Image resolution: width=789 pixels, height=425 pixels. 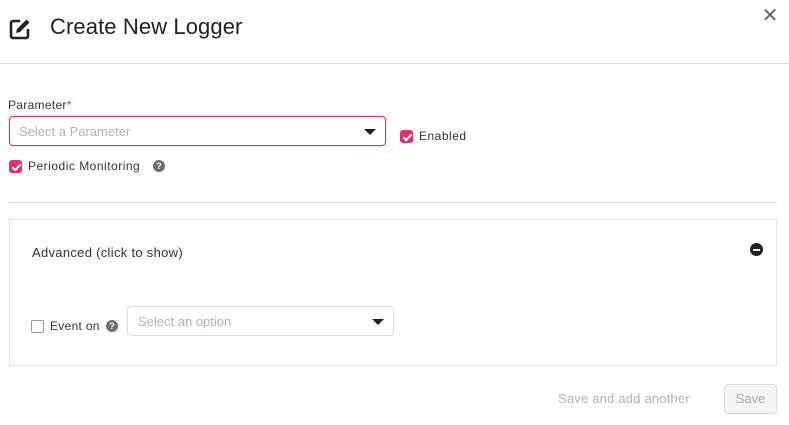 What do you see at coordinates (15, 166) in the screenshot?
I see `periodic-monitoring-checkbox` at bounding box center [15, 166].